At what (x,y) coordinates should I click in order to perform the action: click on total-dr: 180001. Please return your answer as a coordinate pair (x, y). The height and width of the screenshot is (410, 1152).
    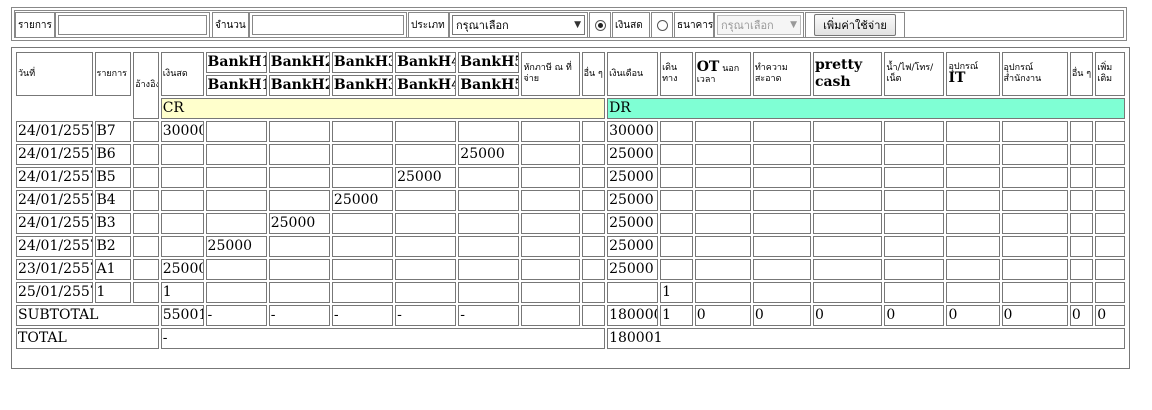
    Looking at the image, I should click on (866, 338).